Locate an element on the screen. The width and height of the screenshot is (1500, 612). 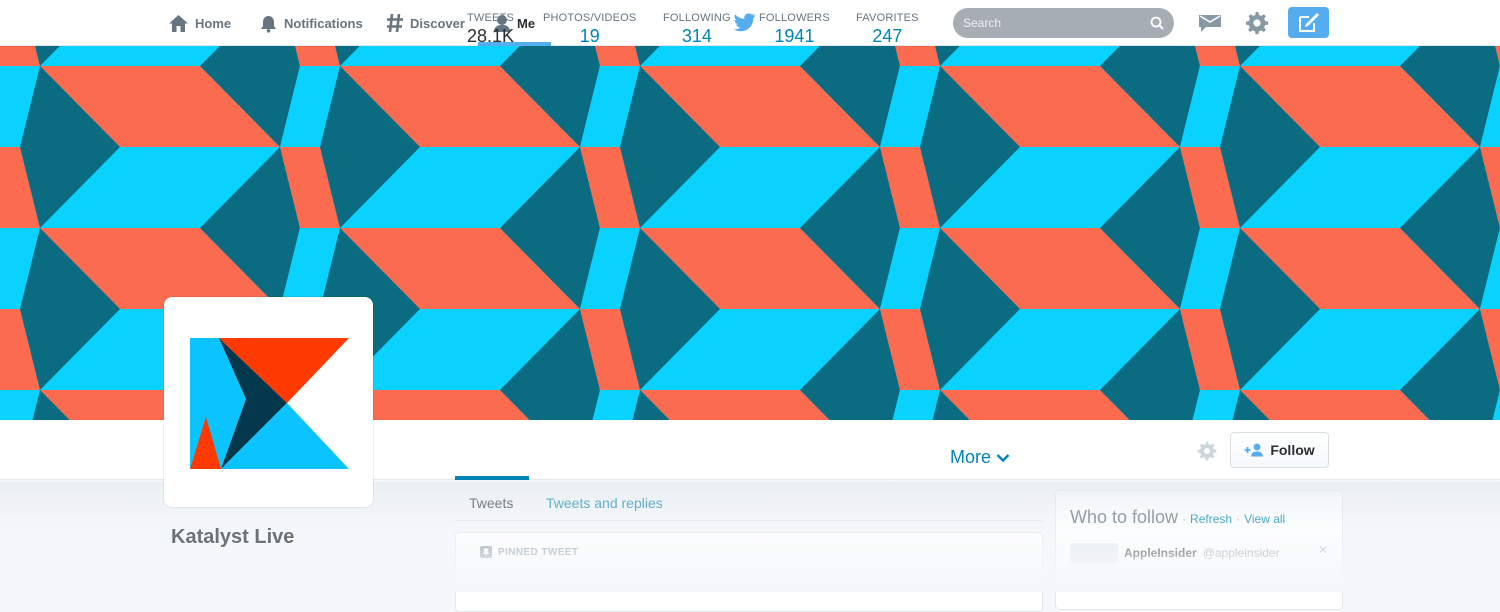
stat-photos-videos-label: PHOTOS/VIDEOS is located at coordinates (590, 18).